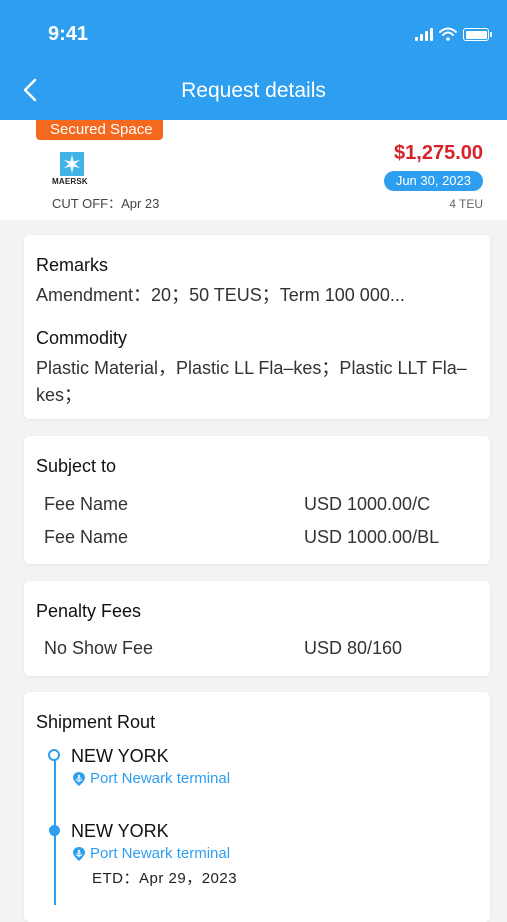  Describe the element at coordinates (261, 540) in the screenshot. I see `fee-row: Fee Name USD 1000.00/BL` at that location.